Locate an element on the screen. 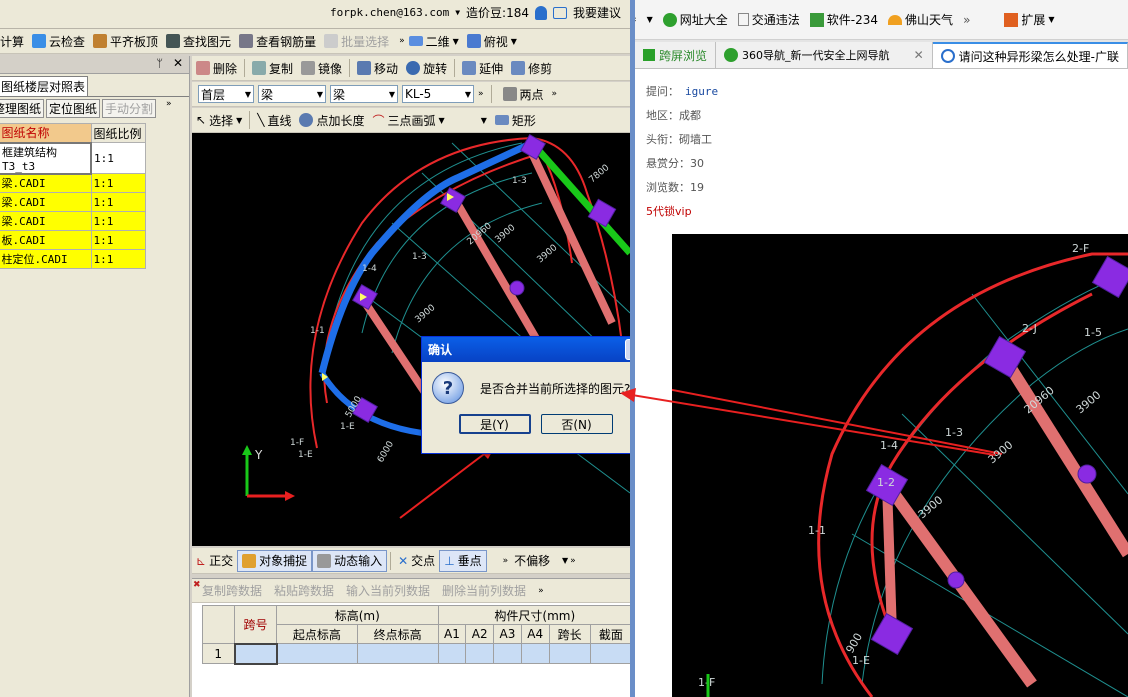 The width and height of the screenshot is (1128, 697). table-row: 板.CADI 1:1 is located at coordinates (73, 240).